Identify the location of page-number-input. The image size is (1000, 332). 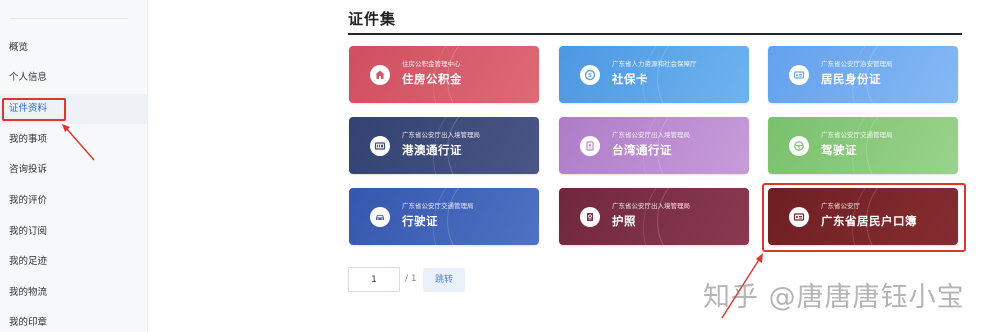
(374, 279).